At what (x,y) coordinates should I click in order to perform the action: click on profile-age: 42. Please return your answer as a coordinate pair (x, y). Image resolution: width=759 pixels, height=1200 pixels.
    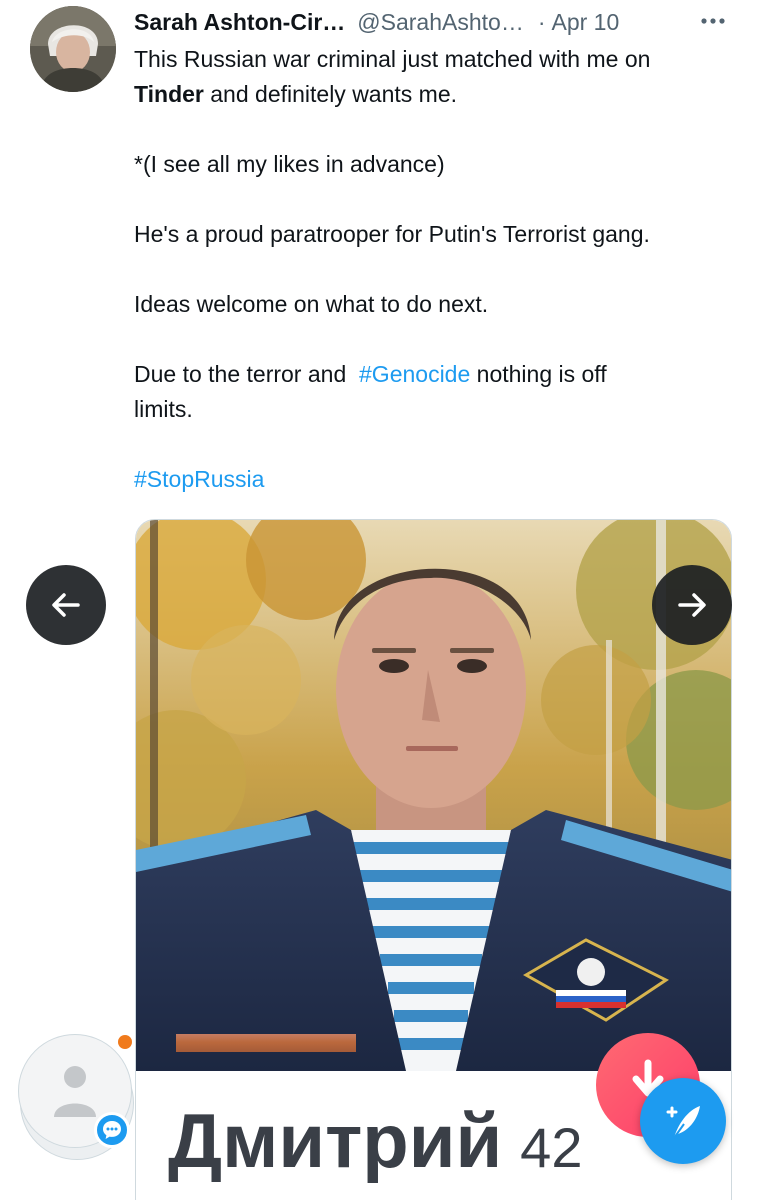
    Looking at the image, I should click on (551, 1147).